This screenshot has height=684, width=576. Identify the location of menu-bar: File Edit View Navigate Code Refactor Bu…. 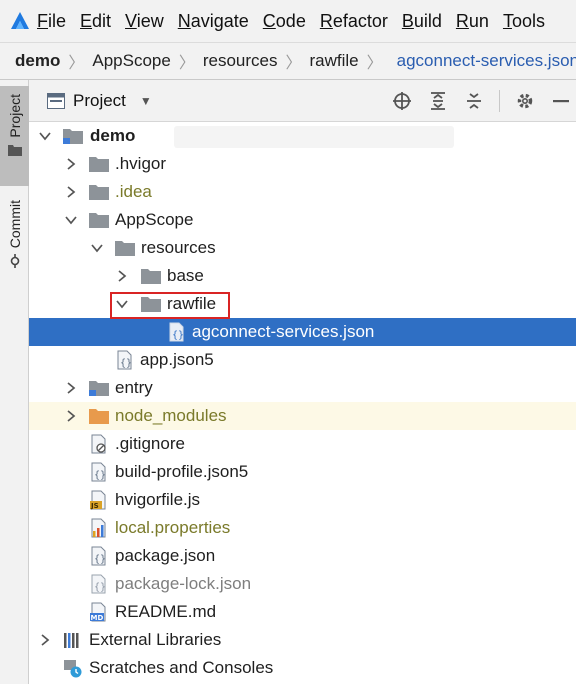
(288, 21).